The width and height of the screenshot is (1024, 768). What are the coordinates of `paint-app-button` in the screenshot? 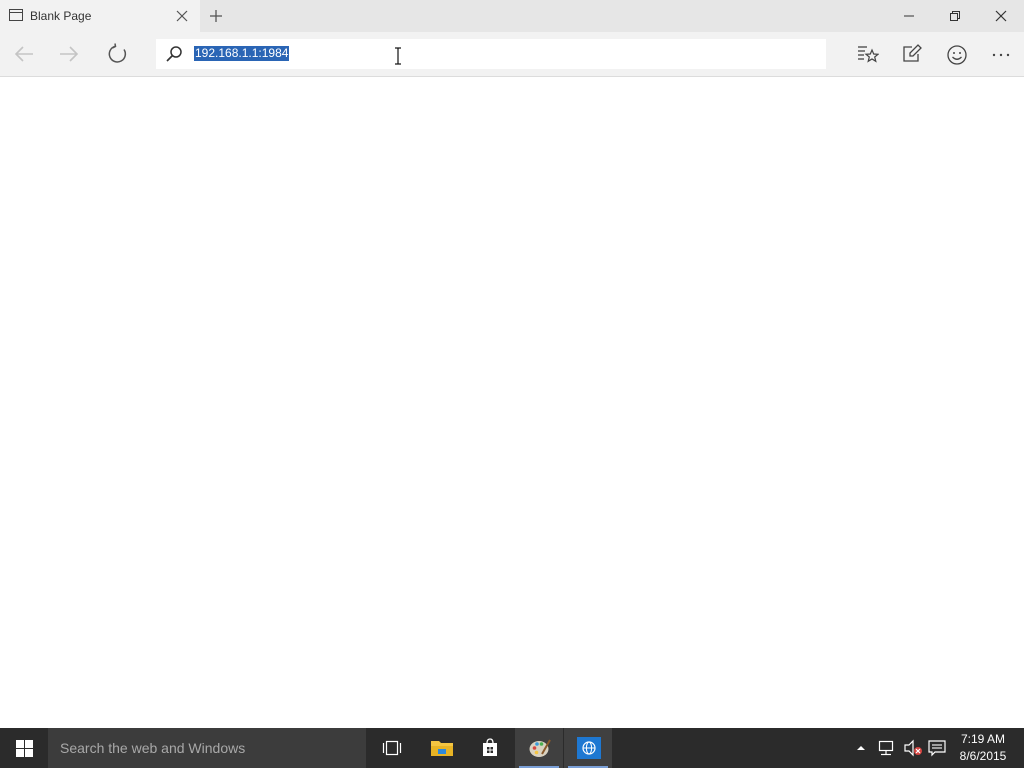 It's located at (539, 748).